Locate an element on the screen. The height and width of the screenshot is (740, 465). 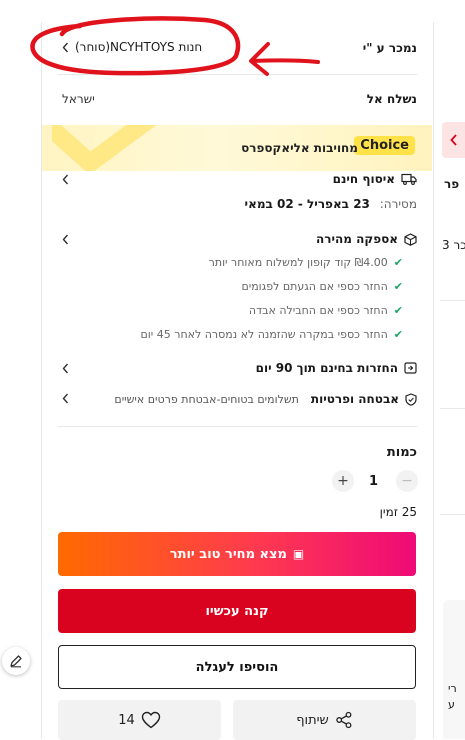
wishlist-button: 14 is located at coordinates (139, 720).